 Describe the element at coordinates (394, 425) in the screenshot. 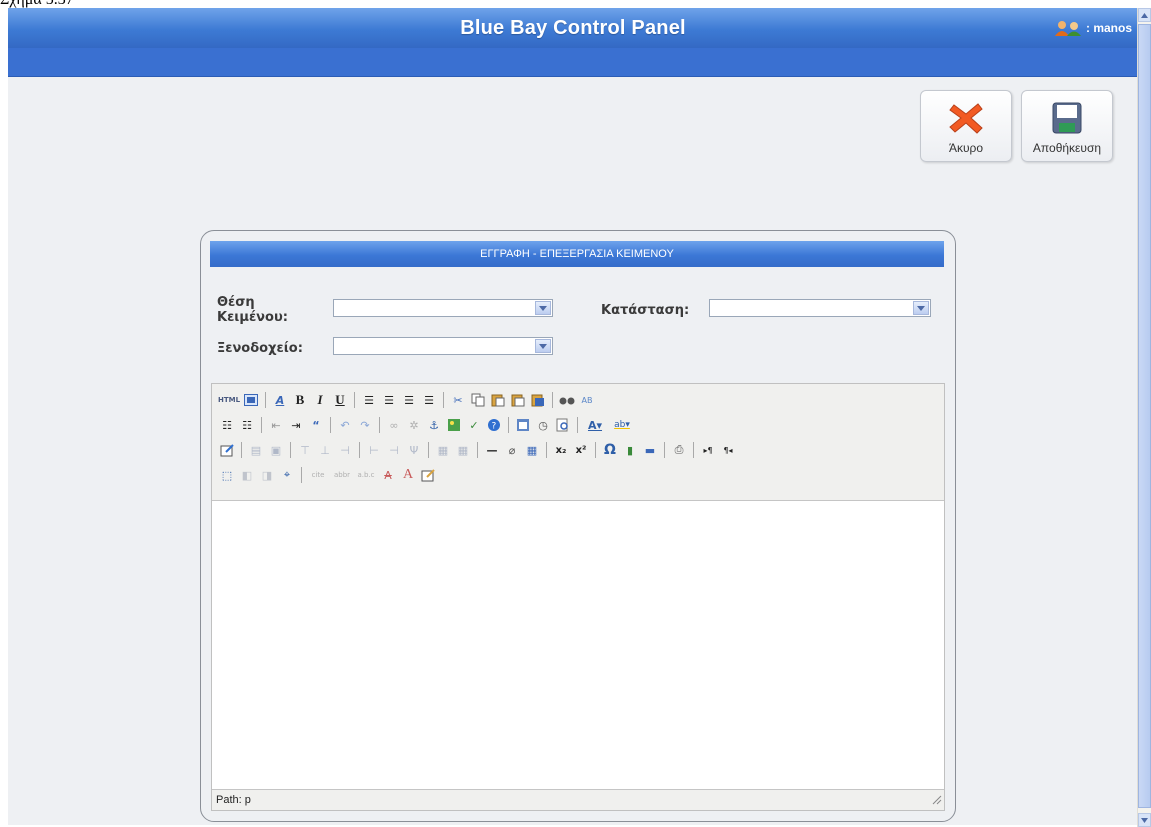

I see `link-icon: ∞` at that location.